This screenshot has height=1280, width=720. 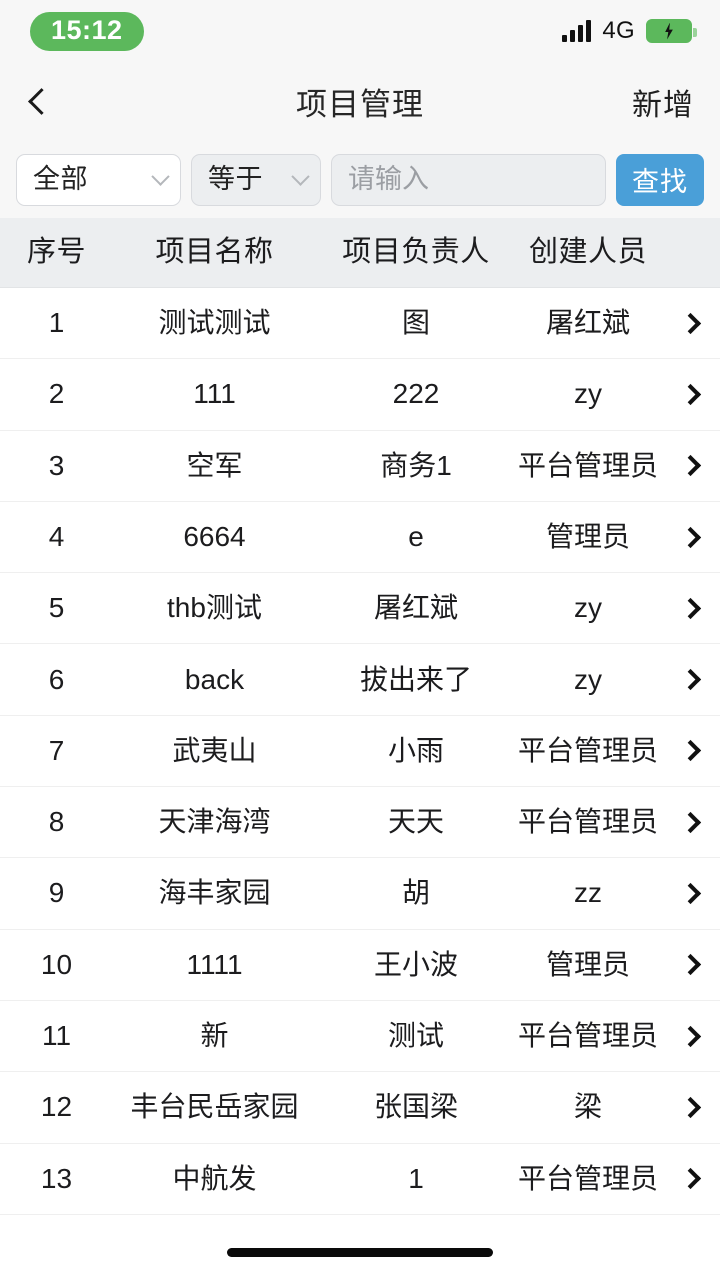 What do you see at coordinates (214, 1107) in the screenshot?
I see `cell-project-name: 丰台民岳家园` at bounding box center [214, 1107].